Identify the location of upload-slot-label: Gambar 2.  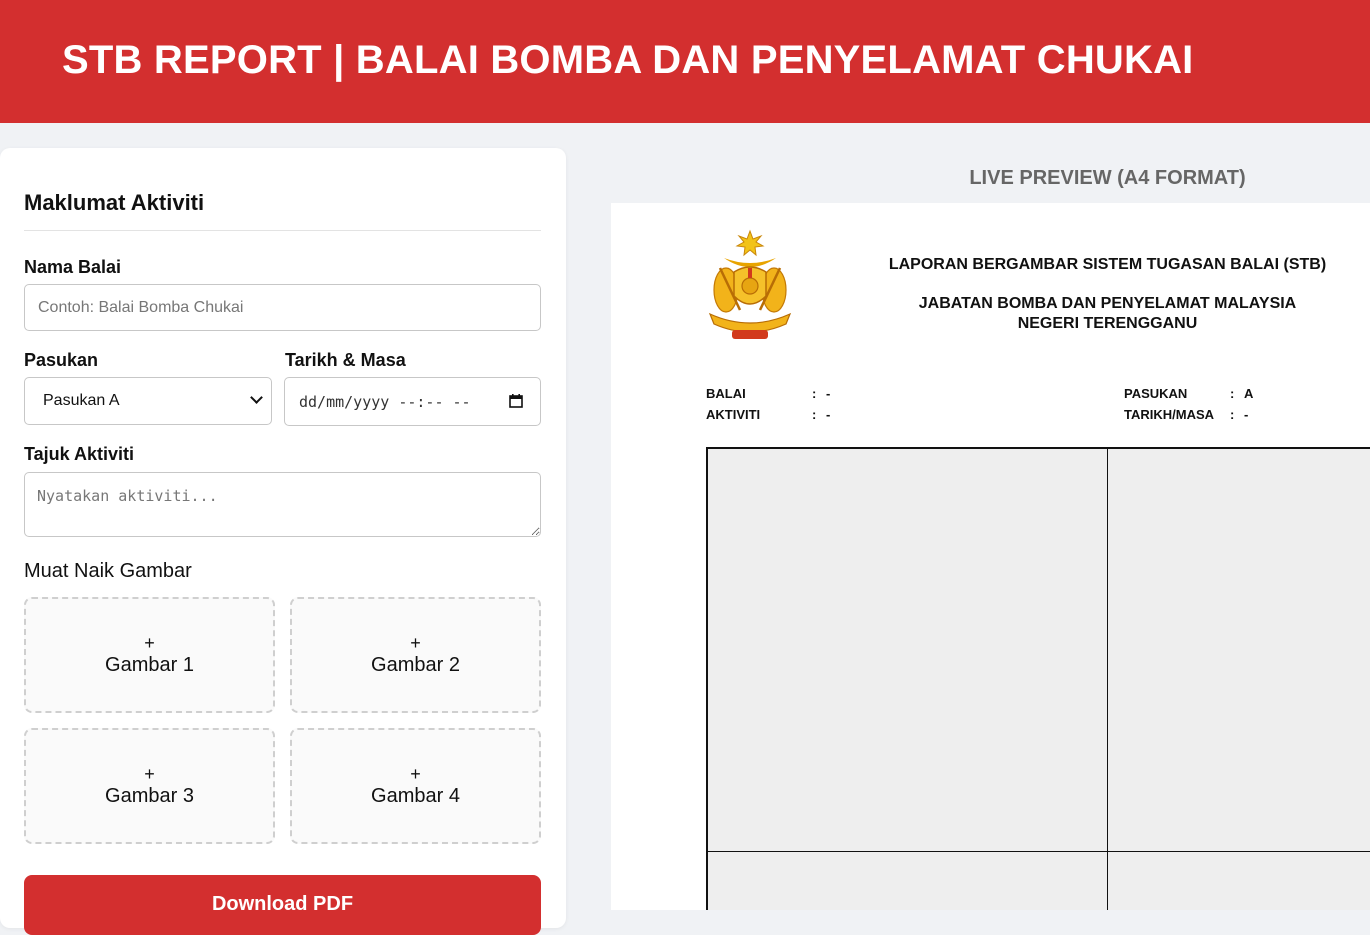
(415, 665).